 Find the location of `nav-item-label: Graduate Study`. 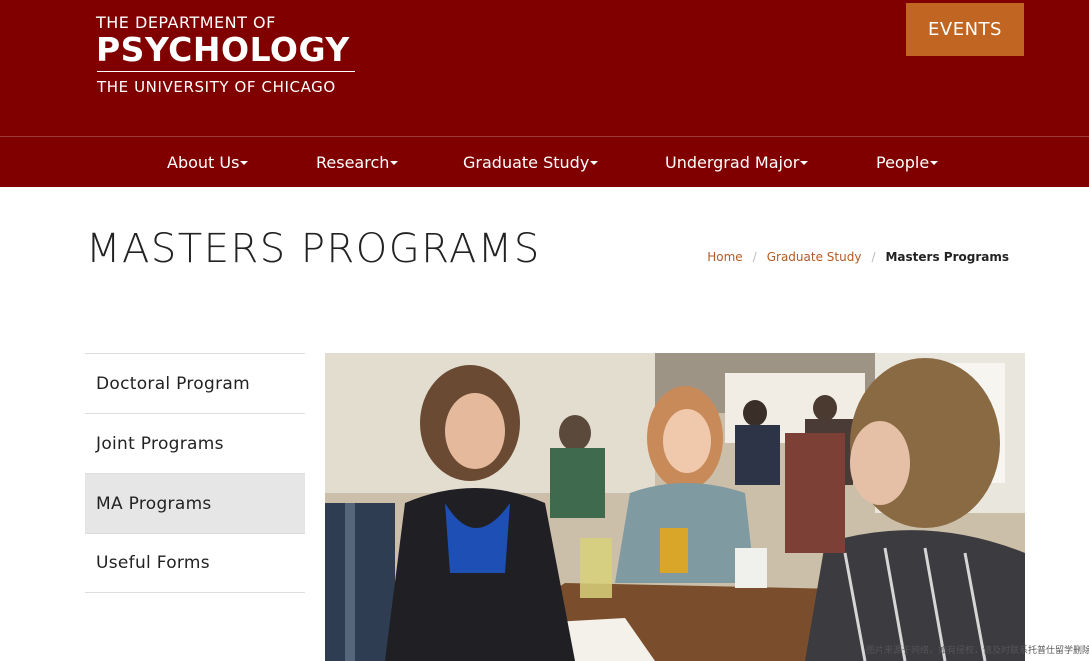

nav-item-label: Graduate Study is located at coordinates (526, 162).